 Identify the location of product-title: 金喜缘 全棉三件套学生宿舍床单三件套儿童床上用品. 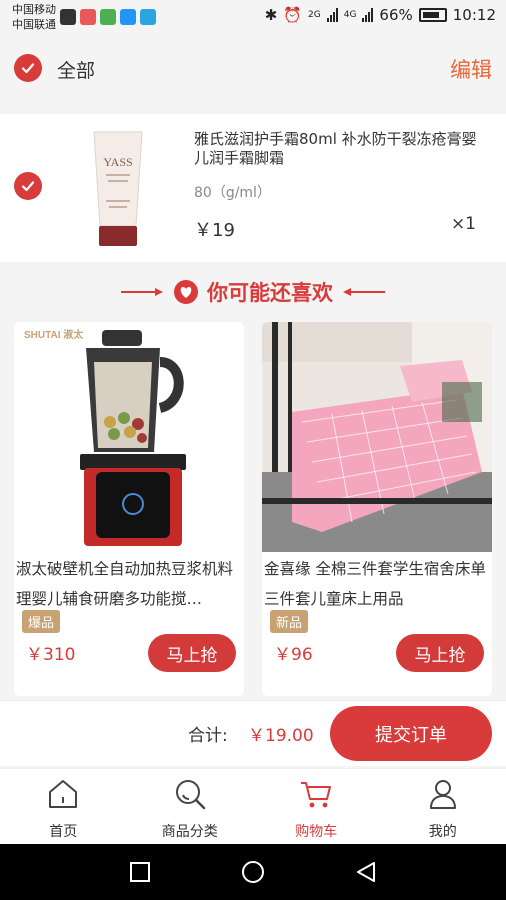
(377, 584).